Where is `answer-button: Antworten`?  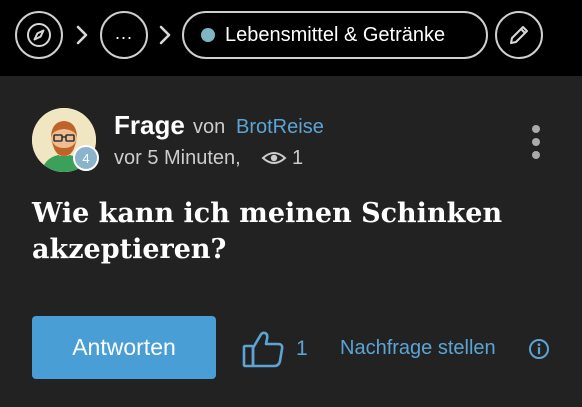
answer-button: Antworten is located at coordinates (124, 347).